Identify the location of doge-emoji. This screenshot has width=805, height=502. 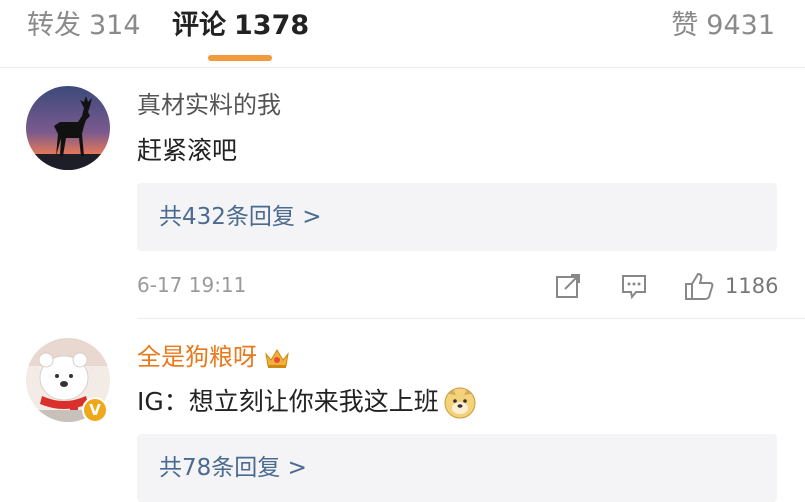
(460, 403).